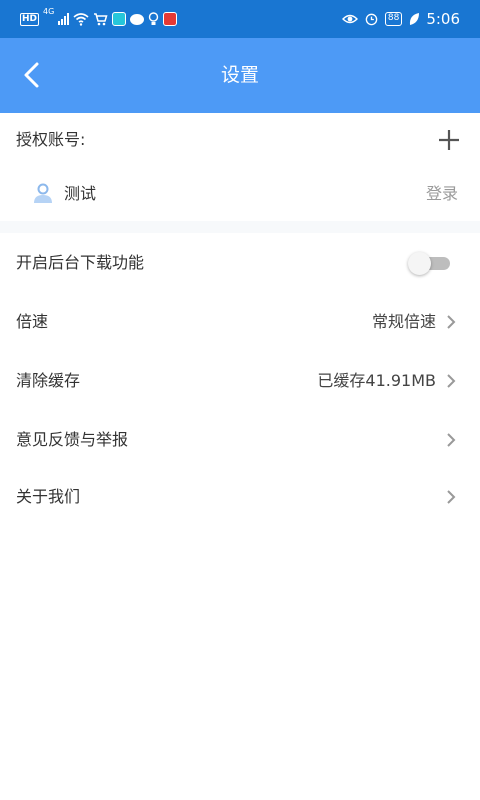  I want to click on clear-cache-label: 清除缓存, so click(48, 380).